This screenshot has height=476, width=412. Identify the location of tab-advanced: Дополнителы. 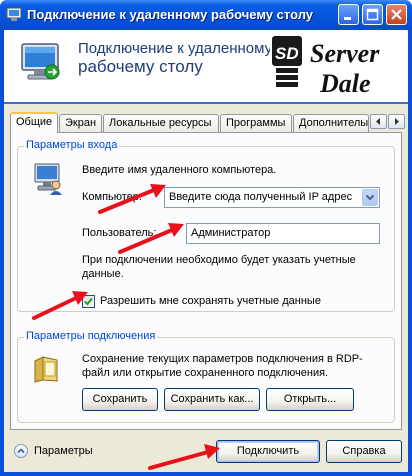
(331, 123).